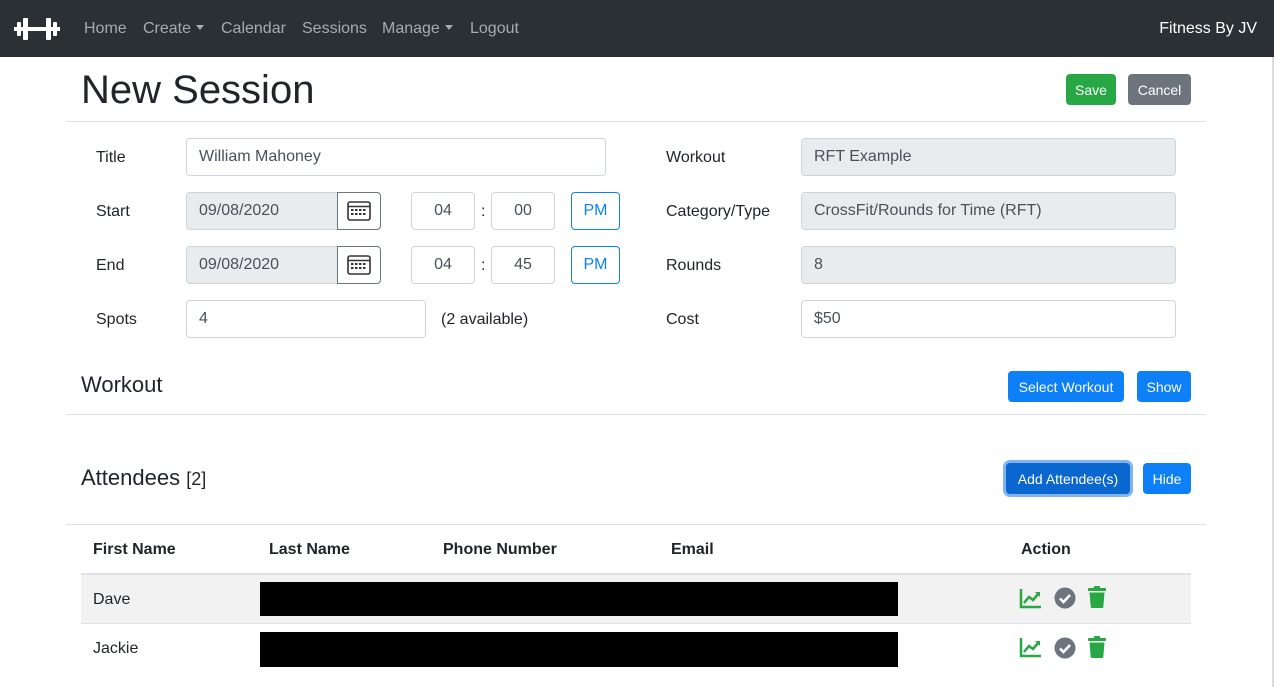 This screenshot has width=1274, height=687. I want to click on table-row: Dave, so click(636, 599).